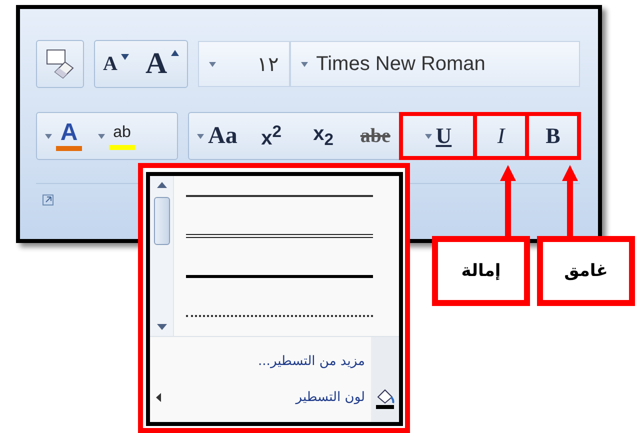 The height and width of the screenshot is (433, 639). I want to click on callout-label: إمالة, so click(481, 271).